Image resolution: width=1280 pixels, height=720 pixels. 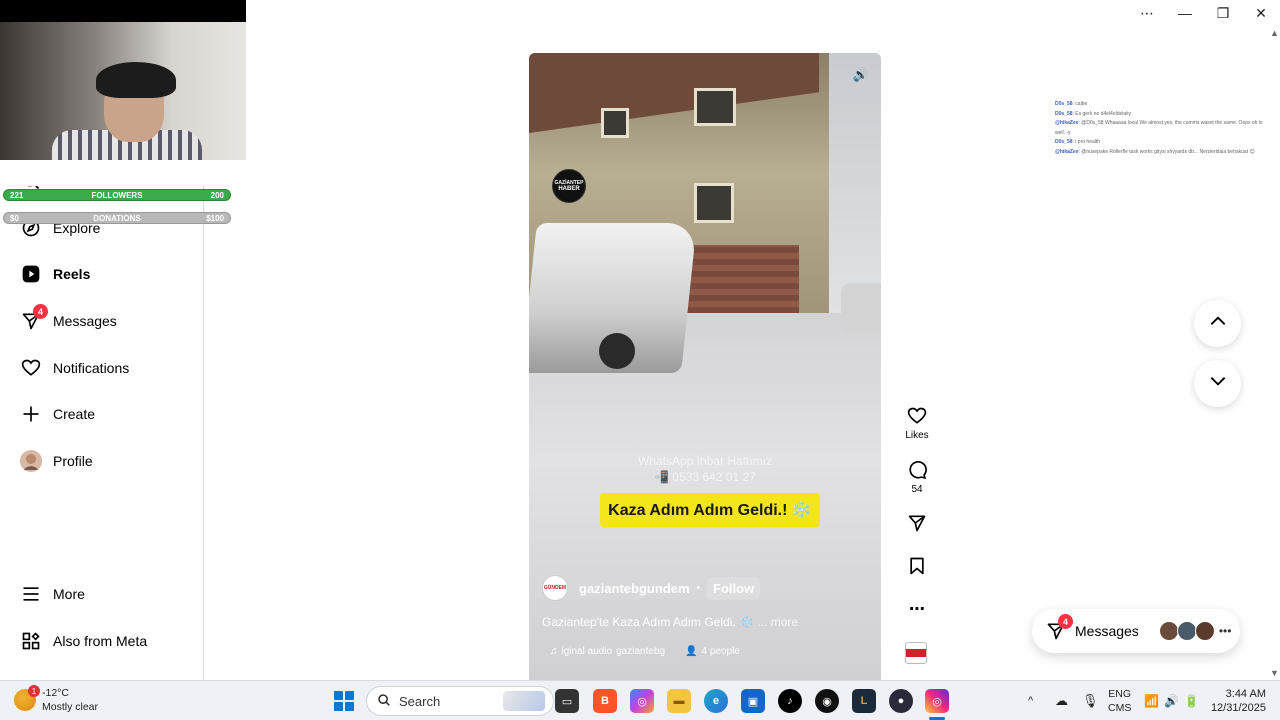 What do you see at coordinates (1071, 104) in the screenshot?
I see `chat-message: D0s_58: caibe` at bounding box center [1071, 104].